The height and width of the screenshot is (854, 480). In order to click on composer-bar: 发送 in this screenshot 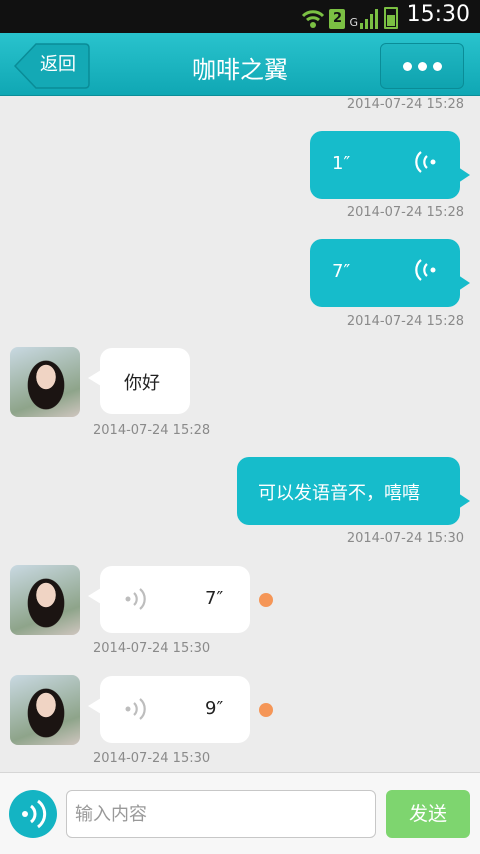, I will do `click(240, 813)`.